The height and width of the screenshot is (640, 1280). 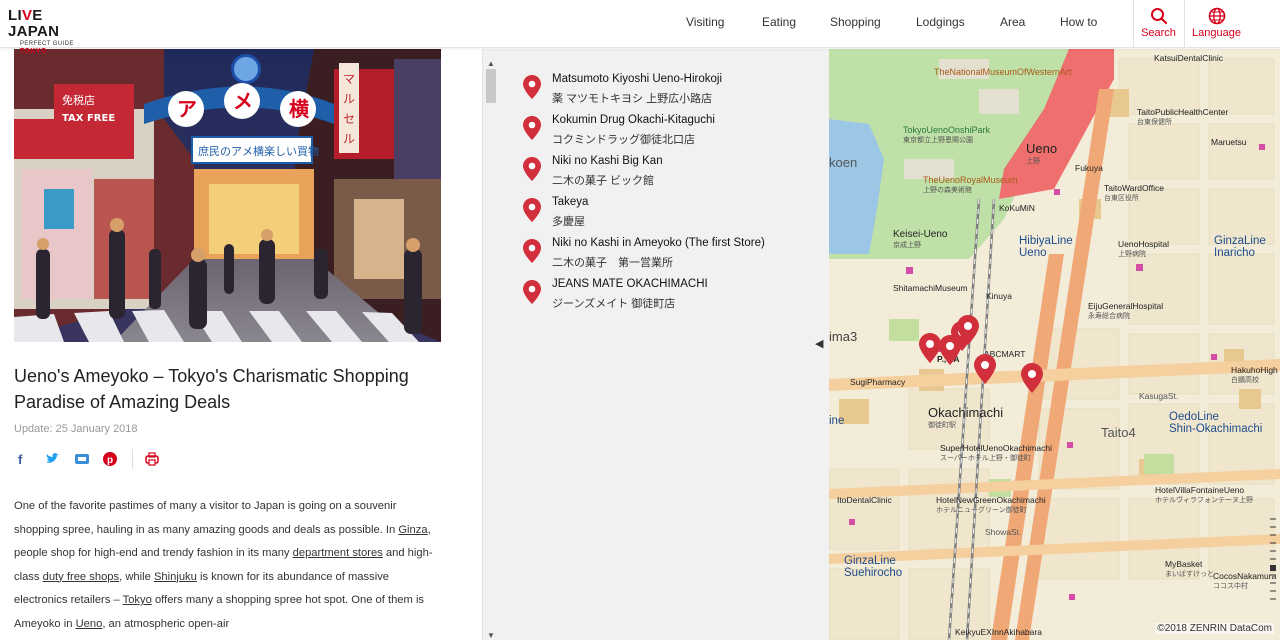 What do you see at coordinates (78, 100) in the screenshot?
I see `svg-text: 免税店` at bounding box center [78, 100].